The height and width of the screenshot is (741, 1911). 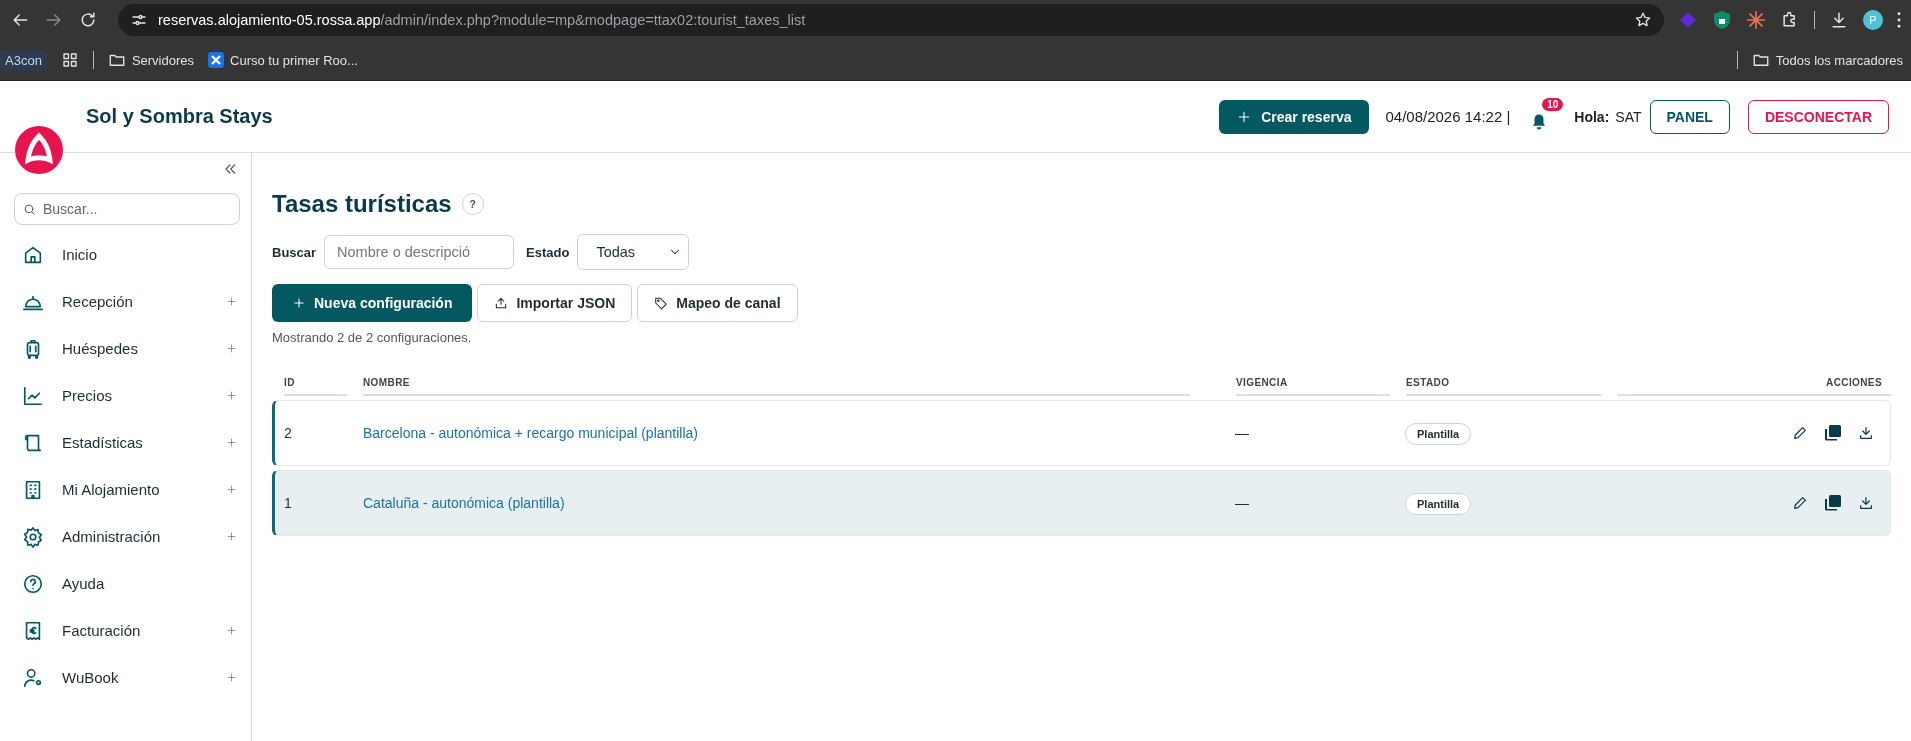 I want to click on new-config-button: Nueva configuración, so click(x=372, y=303).